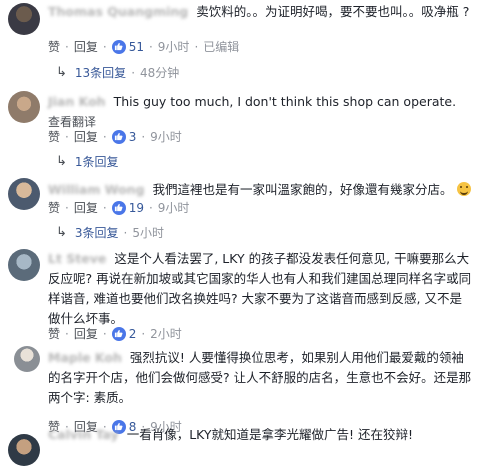 This screenshot has height=466, width=499. I want to click on comment-actions: 赞 · 回复 · 2 · 2小时, so click(115, 333).